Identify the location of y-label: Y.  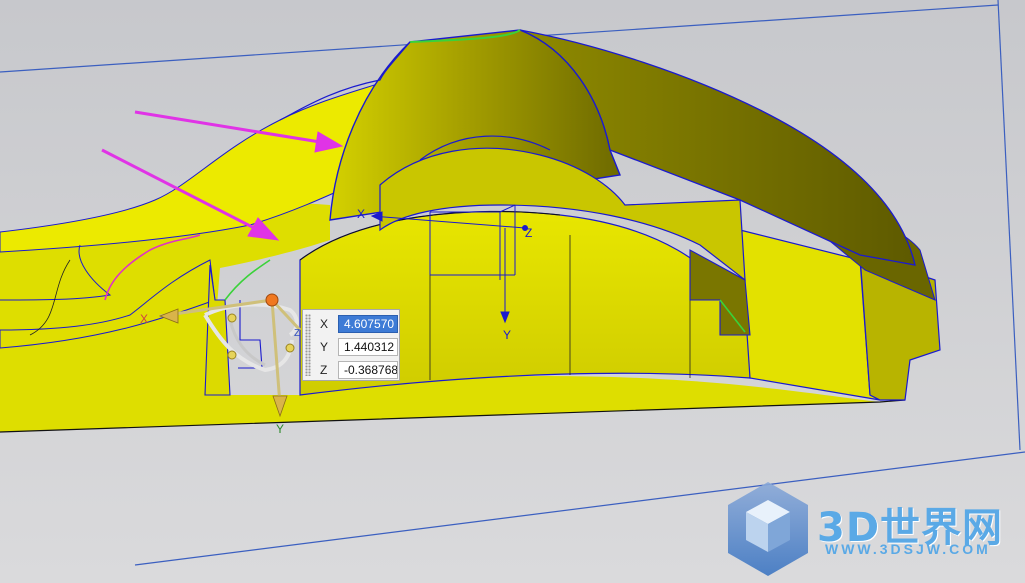
(324, 347).